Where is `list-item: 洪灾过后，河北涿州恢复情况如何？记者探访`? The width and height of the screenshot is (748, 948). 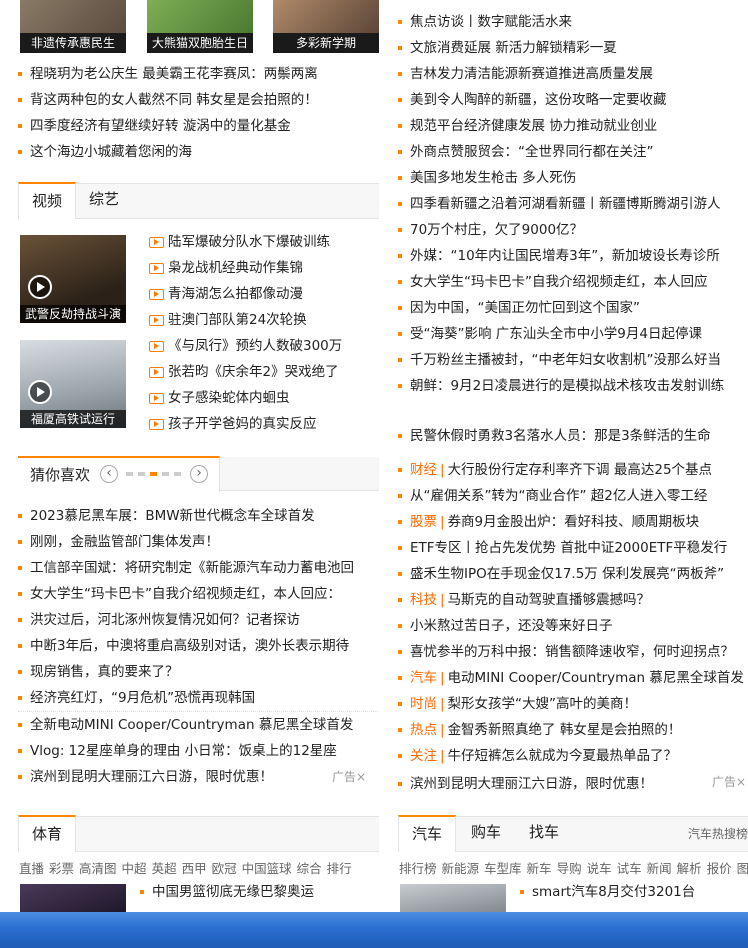 list-item: 洪灾过后，河北涿州恢复情况如何？记者探访 is located at coordinates (198, 620).